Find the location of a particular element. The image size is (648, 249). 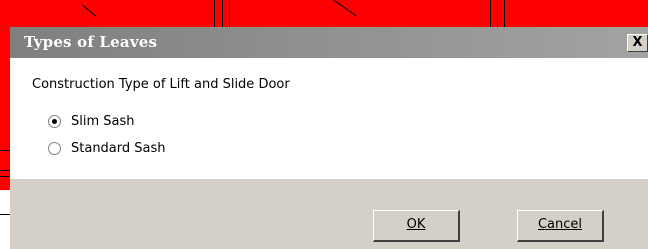

dialog-title: Types of Leaves is located at coordinates (91, 42).